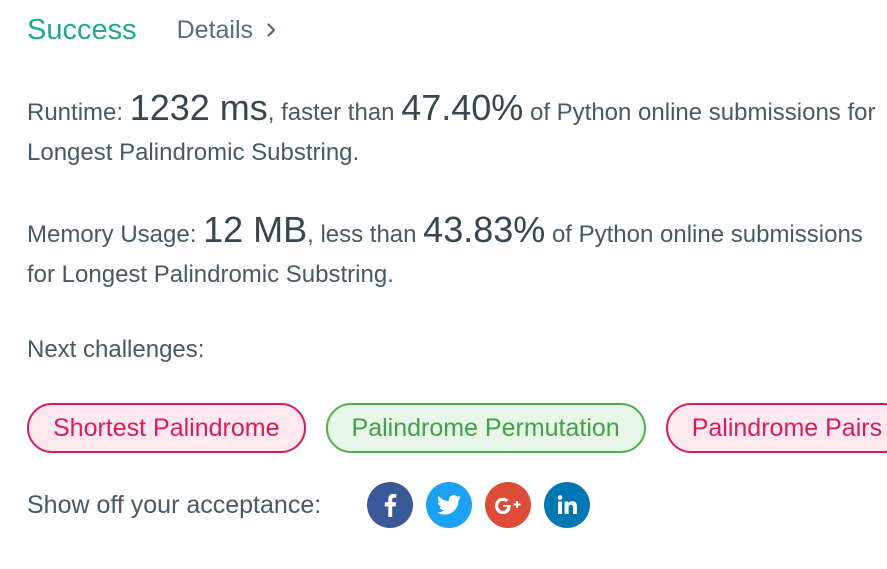 Image resolution: width=887 pixels, height=569 pixels. Describe the element at coordinates (116, 349) in the screenshot. I see `next-challenges-label: Next challenges:` at that location.